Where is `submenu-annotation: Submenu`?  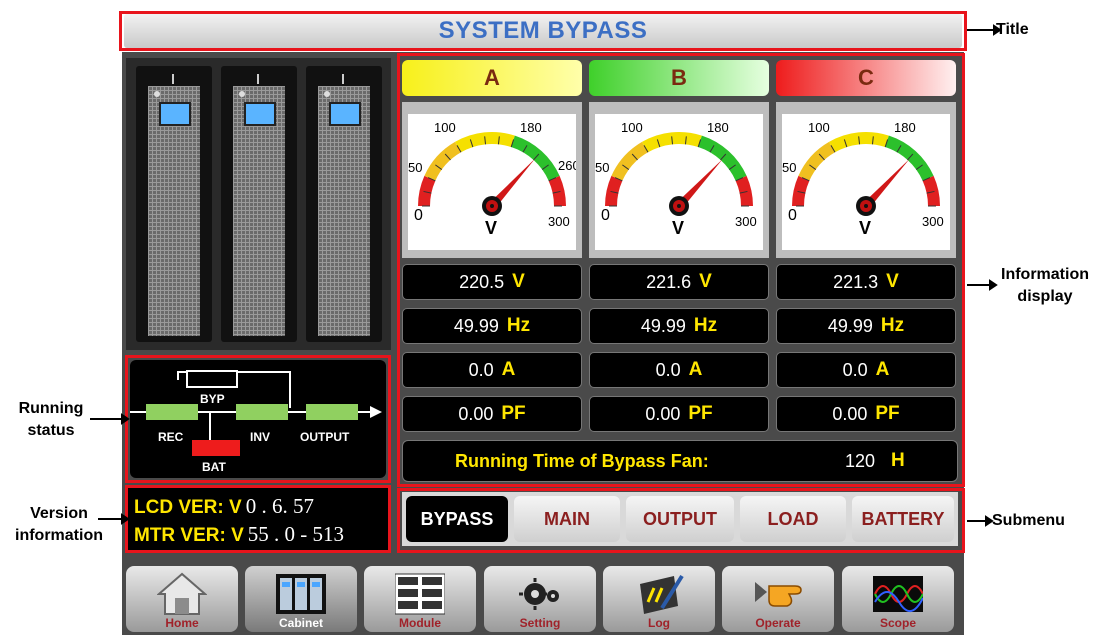 submenu-annotation: Submenu is located at coordinates (1028, 520).